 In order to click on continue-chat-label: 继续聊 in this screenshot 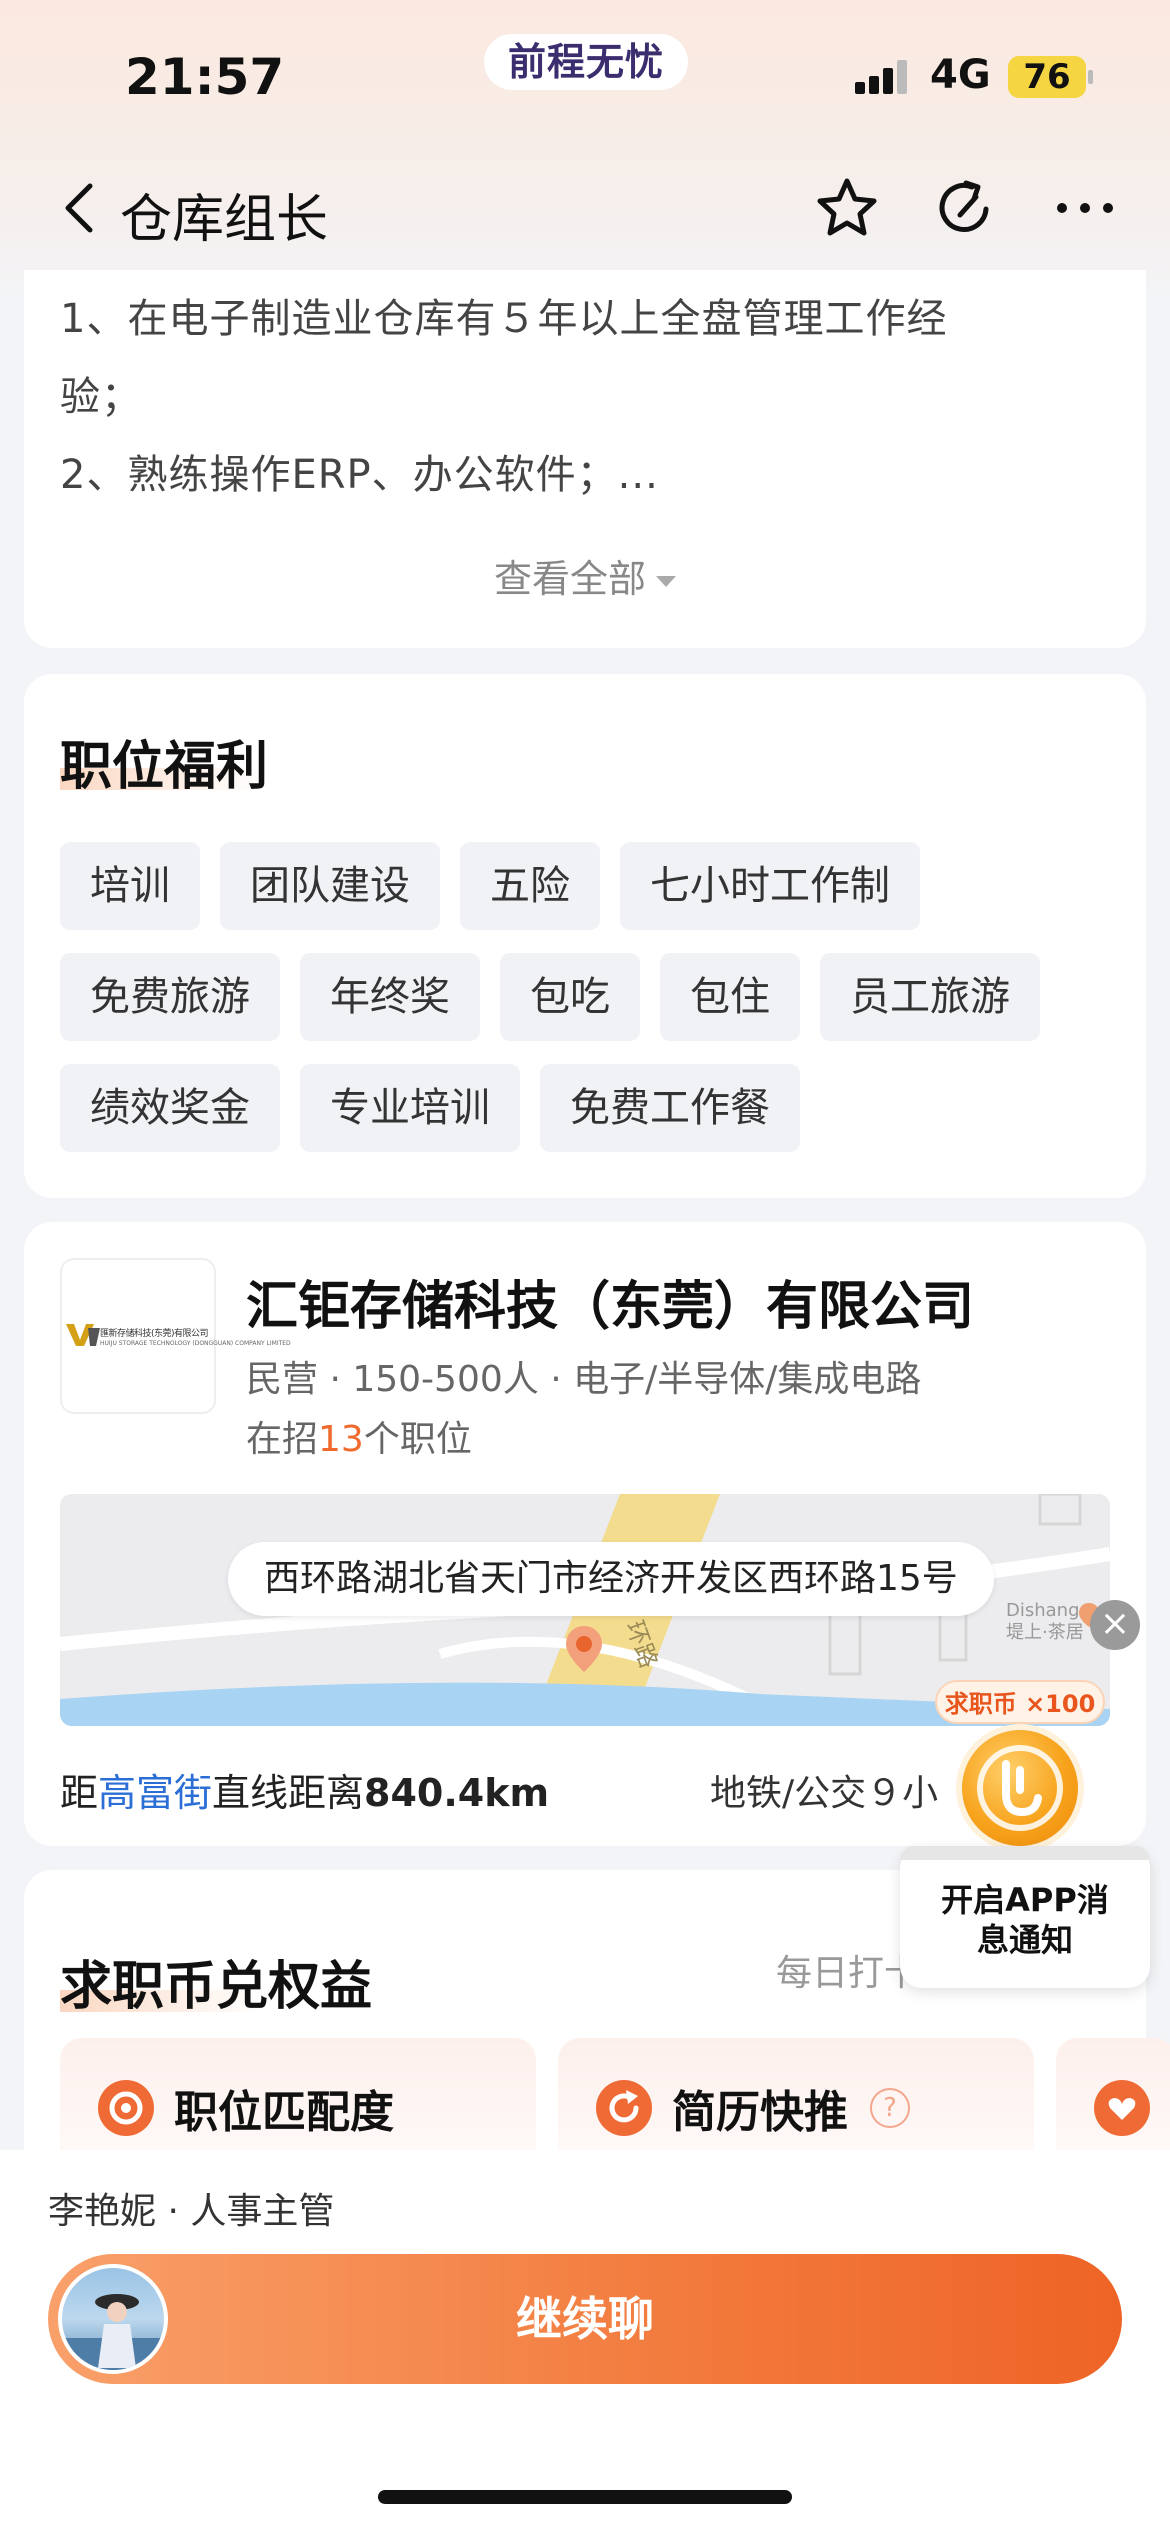, I will do `click(585, 2319)`.